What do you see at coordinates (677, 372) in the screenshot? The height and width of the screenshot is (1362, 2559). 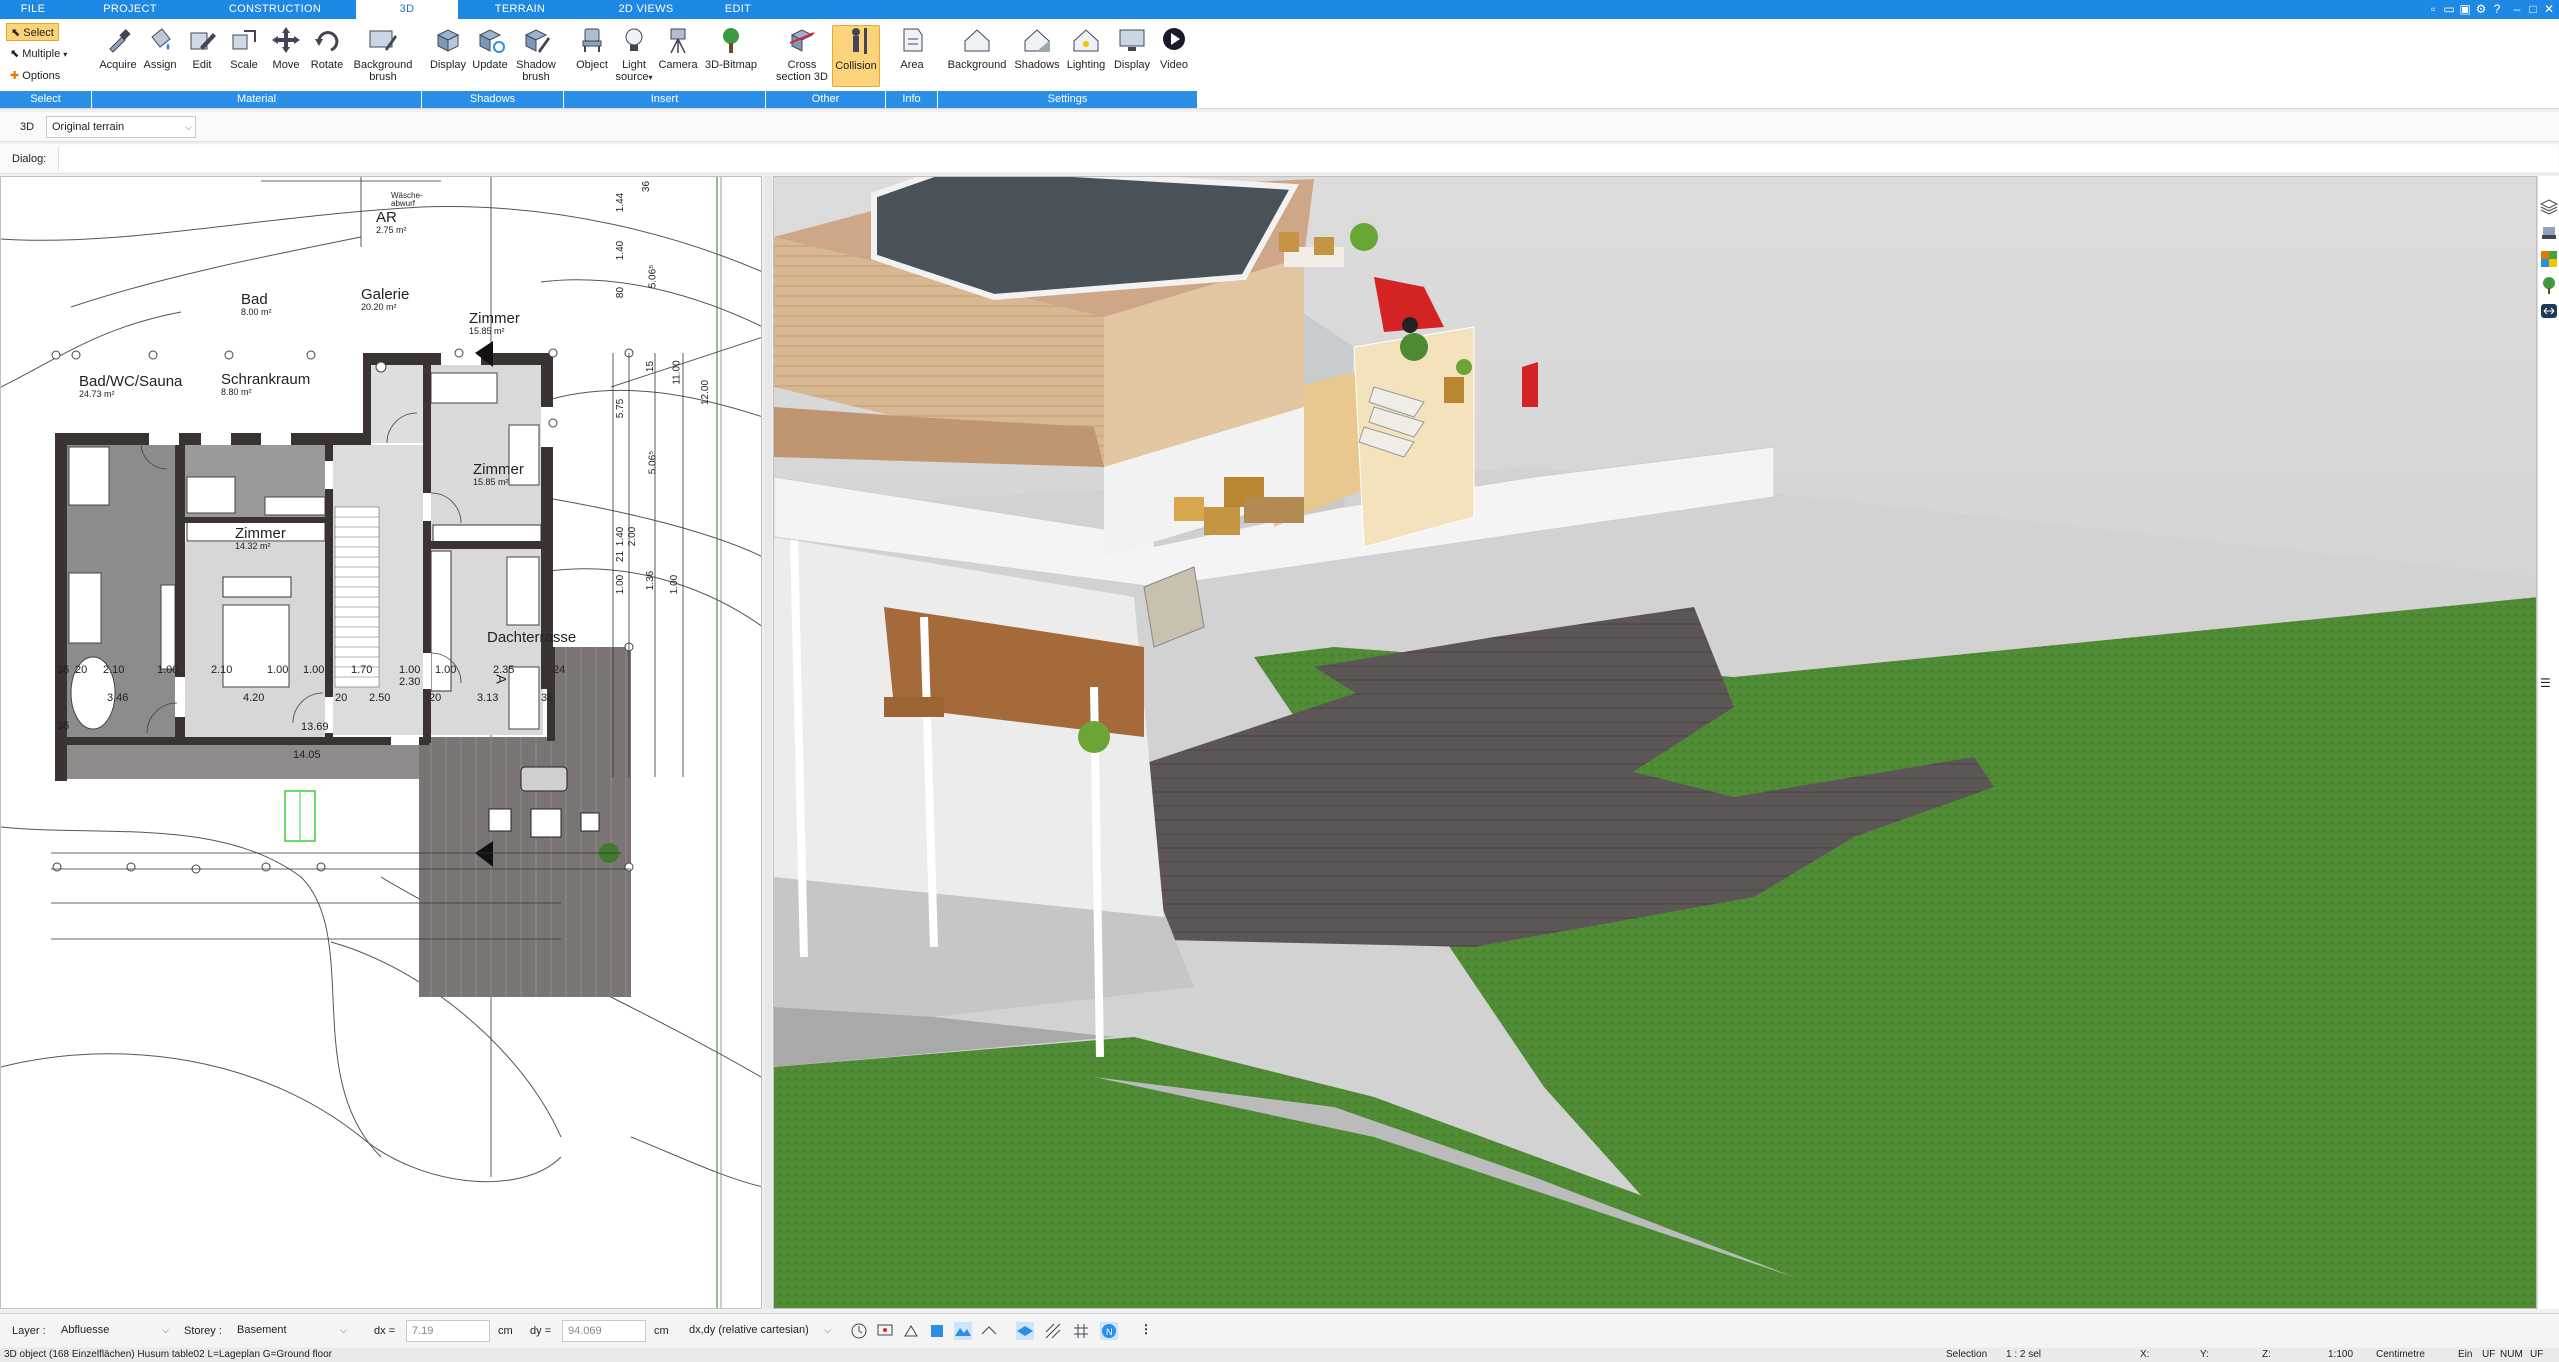 I see `dim-text: 11.00` at bounding box center [677, 372].